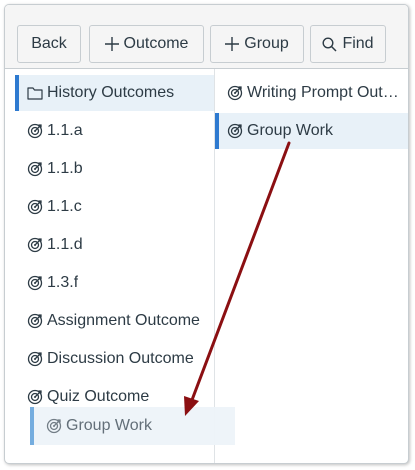  I want to click on outcome-item-1-1-d: 1.1.d, so click(114, 245).